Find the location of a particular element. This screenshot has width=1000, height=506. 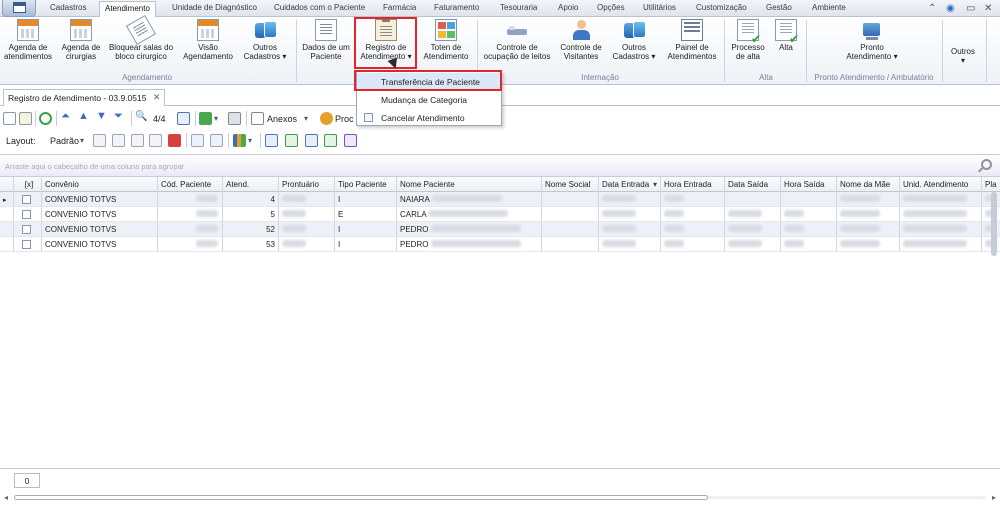

application-menu-button is located at coordinates (19, 8).